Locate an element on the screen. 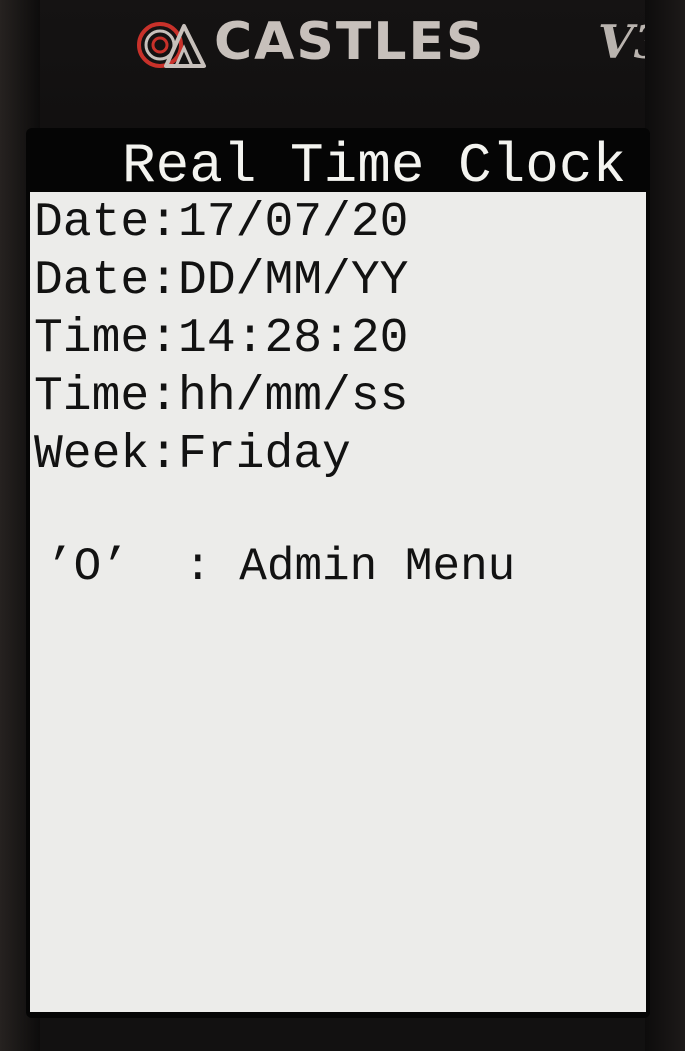  bottom-bezel is located at coordinates (342, 1034).